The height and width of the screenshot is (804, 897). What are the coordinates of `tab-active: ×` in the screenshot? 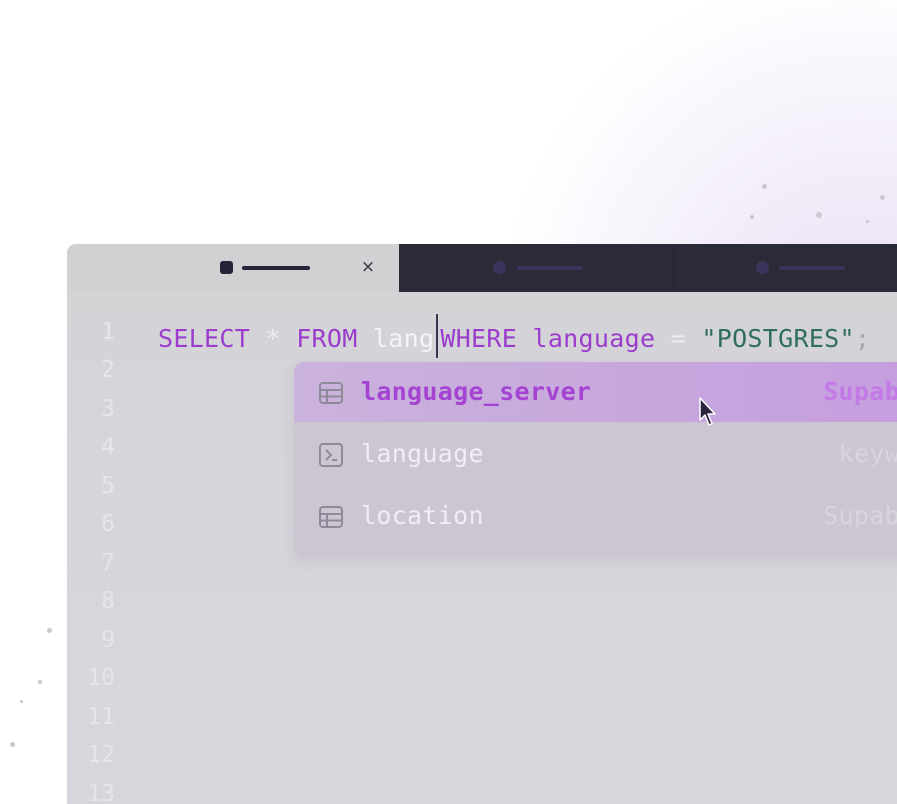 It's located at (233, 268).